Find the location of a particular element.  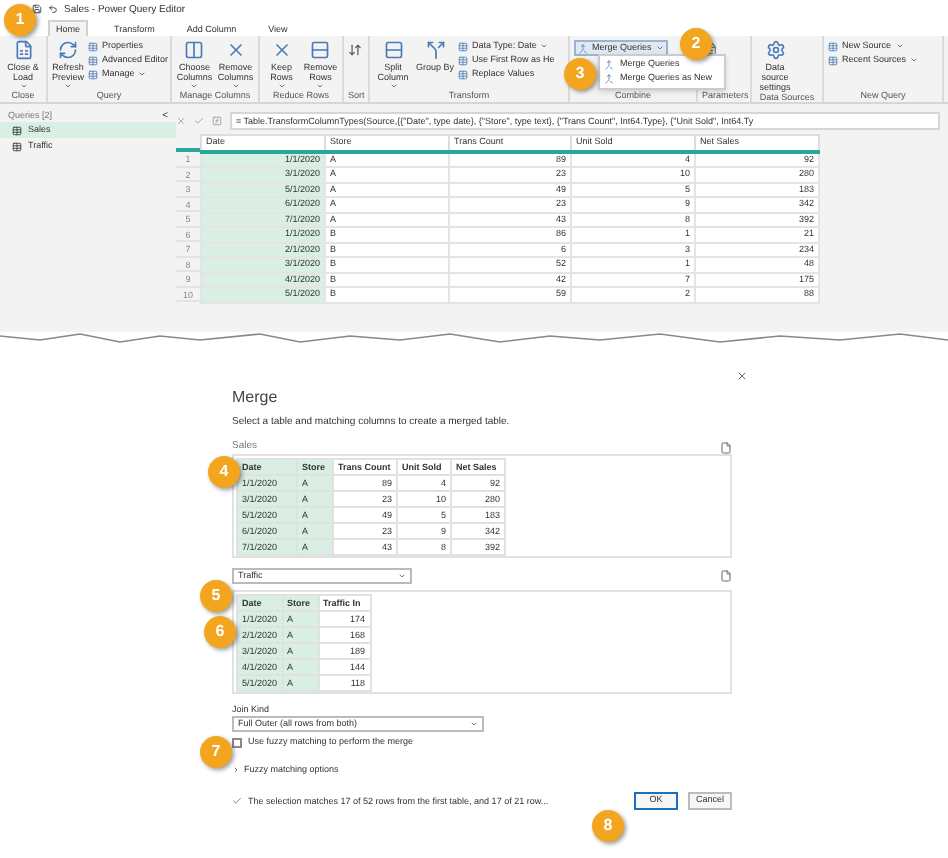

callout-badge: 4 is located at coordinates (224, 472).